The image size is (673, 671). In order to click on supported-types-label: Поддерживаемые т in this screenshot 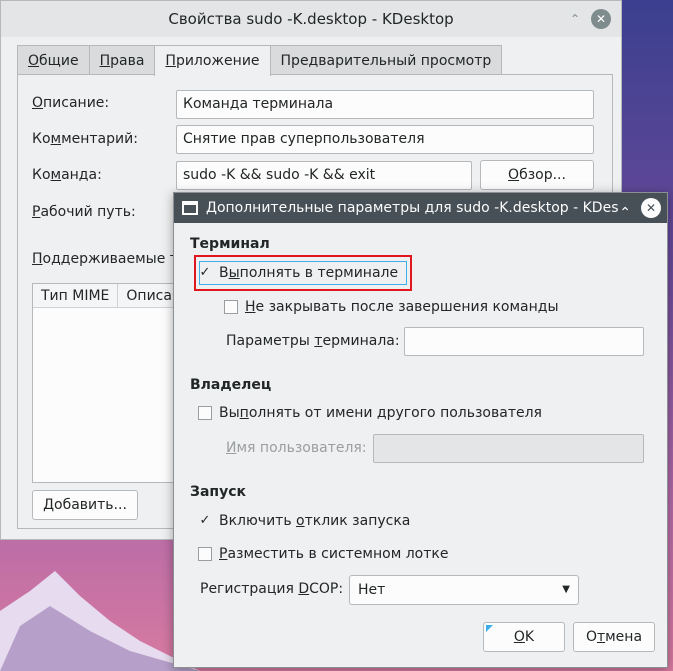, I will do `click(105, 259)`.